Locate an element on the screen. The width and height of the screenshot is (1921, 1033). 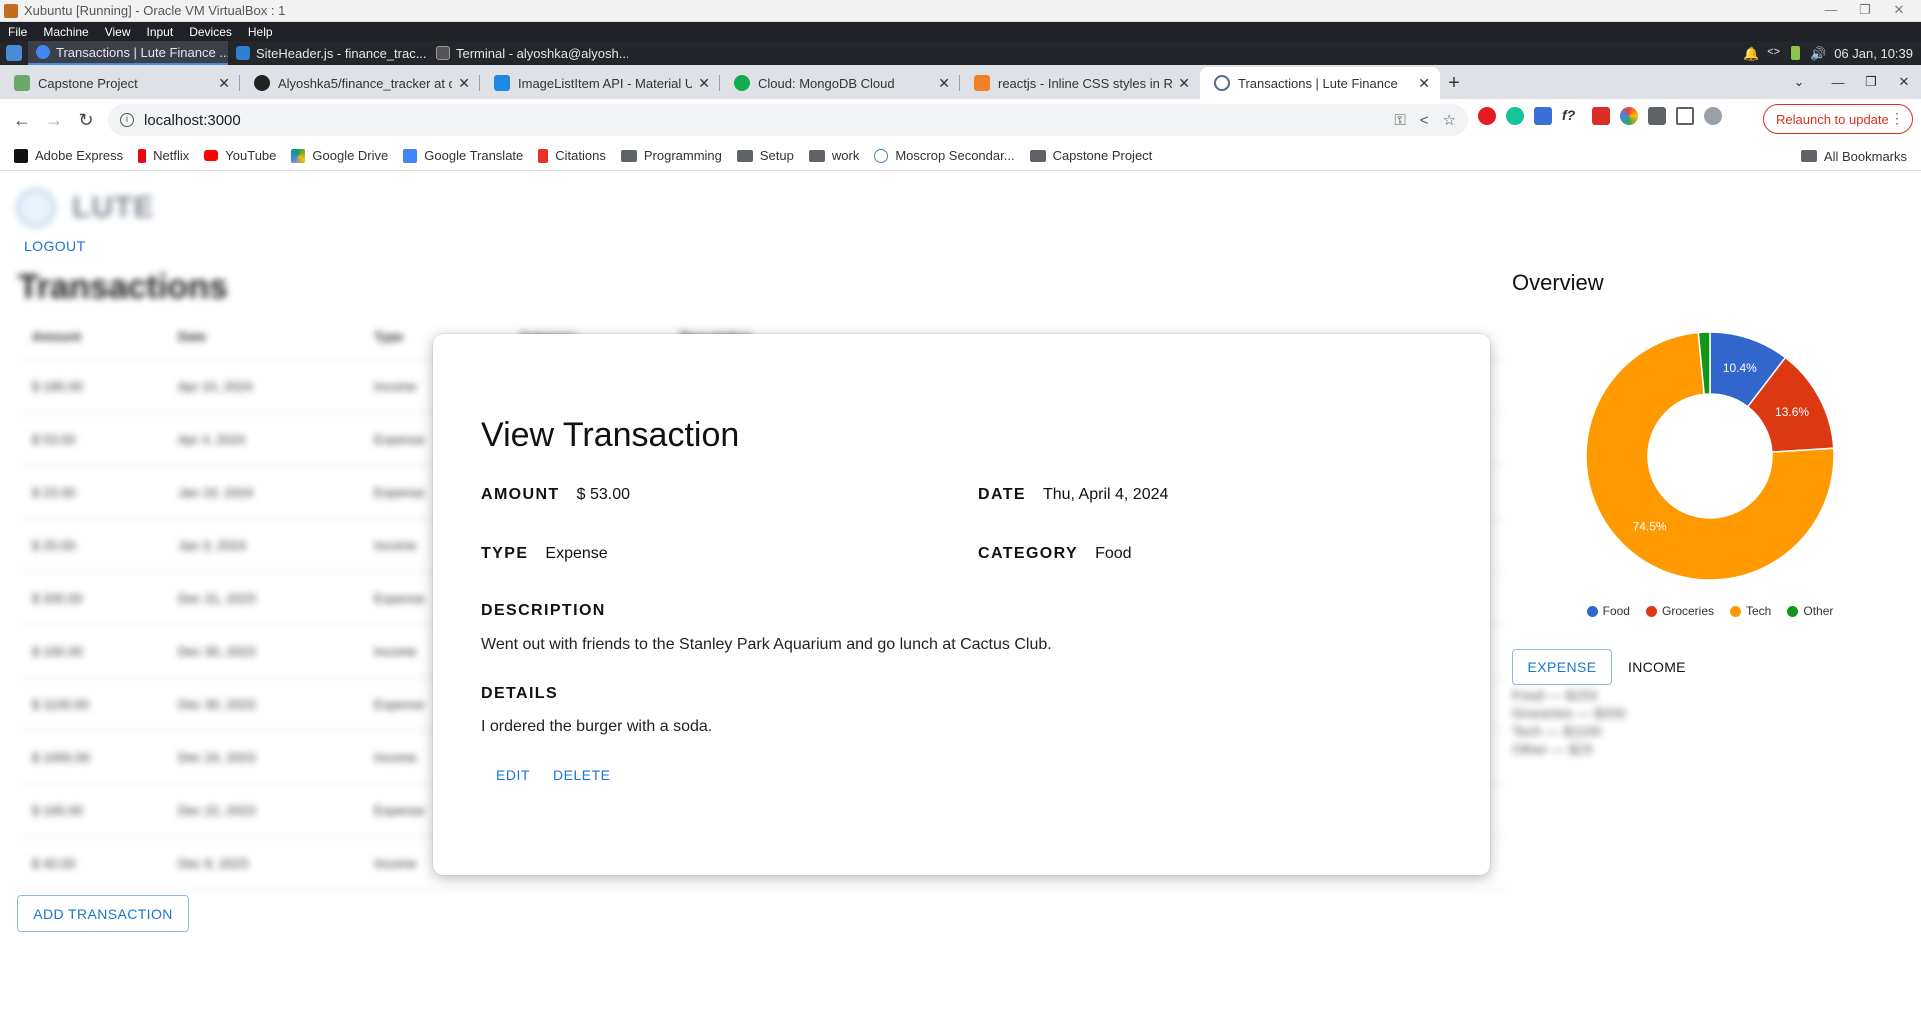
add-transaction-button: ADD TRANSACTION is located at coordinates (103, 913).